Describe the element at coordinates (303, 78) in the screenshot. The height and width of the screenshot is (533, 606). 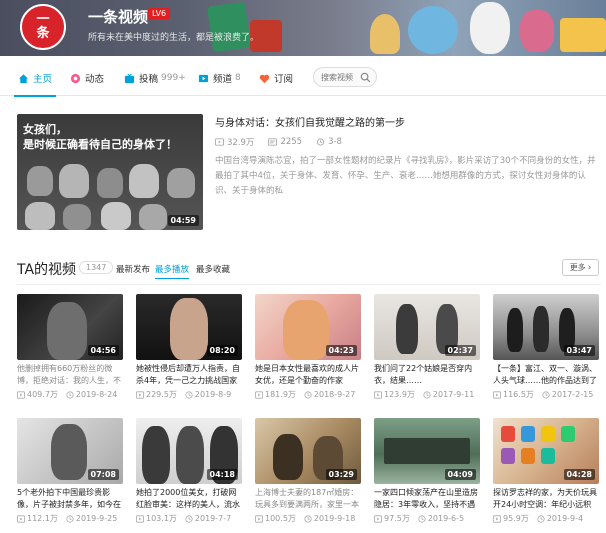
I see `channel-nav: 主页 动态 投稿 999+ 频道 8 订阅` at that location.